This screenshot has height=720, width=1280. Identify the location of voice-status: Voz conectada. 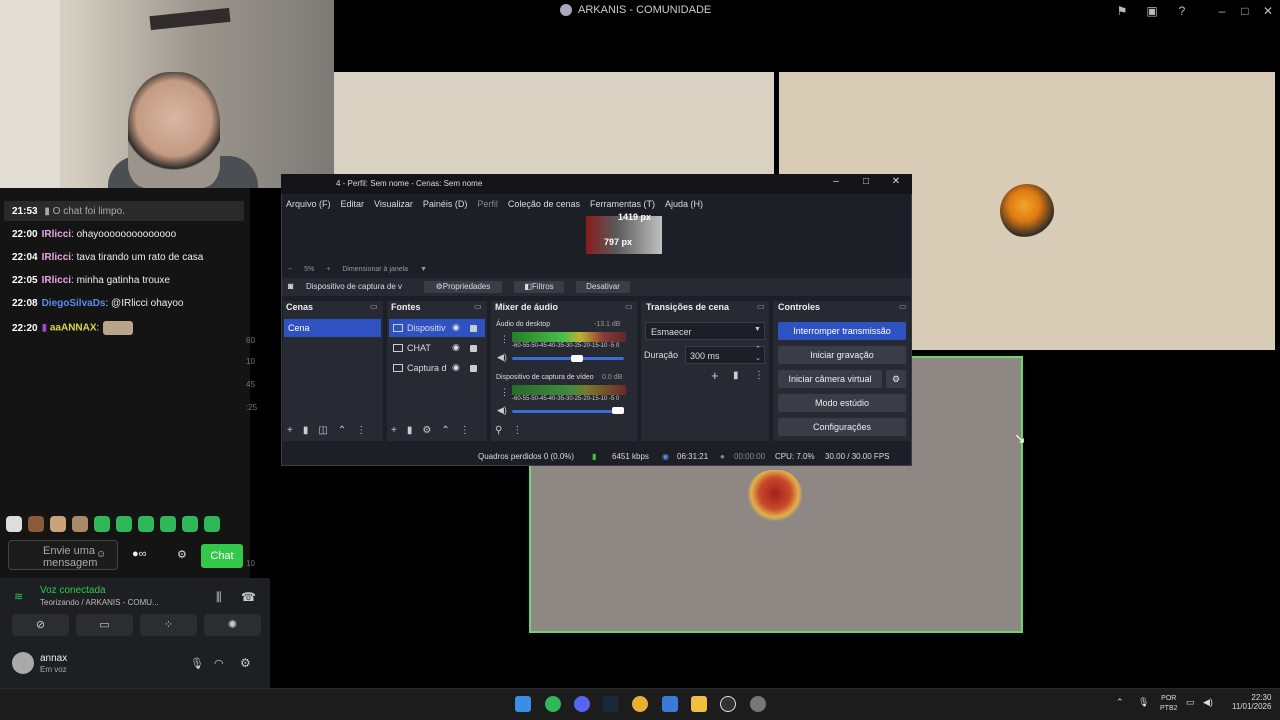
(73, 590).